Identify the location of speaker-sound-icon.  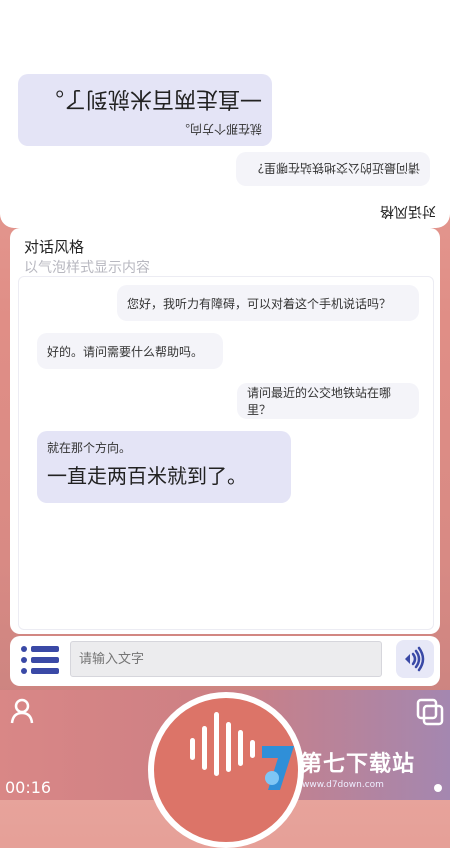
(415, 659).